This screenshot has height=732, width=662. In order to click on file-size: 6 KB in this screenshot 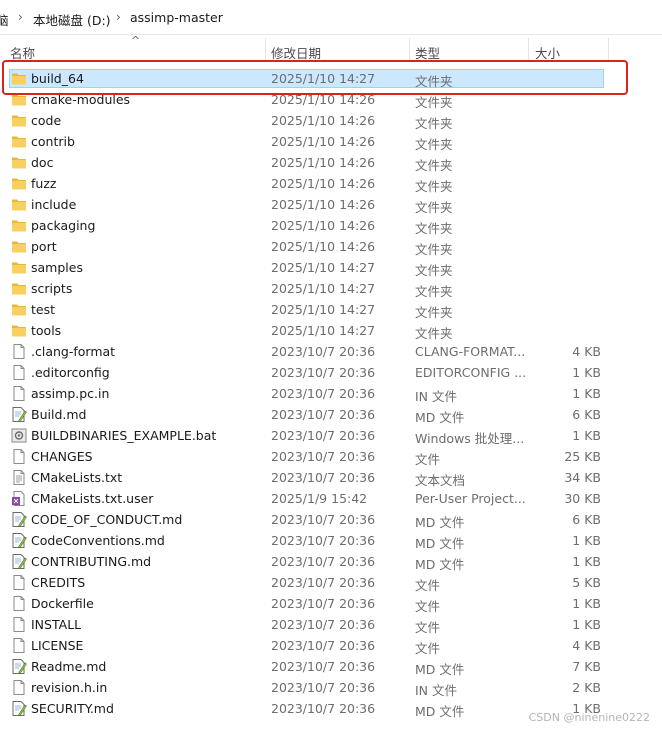, I will do `click(586, 414)`.